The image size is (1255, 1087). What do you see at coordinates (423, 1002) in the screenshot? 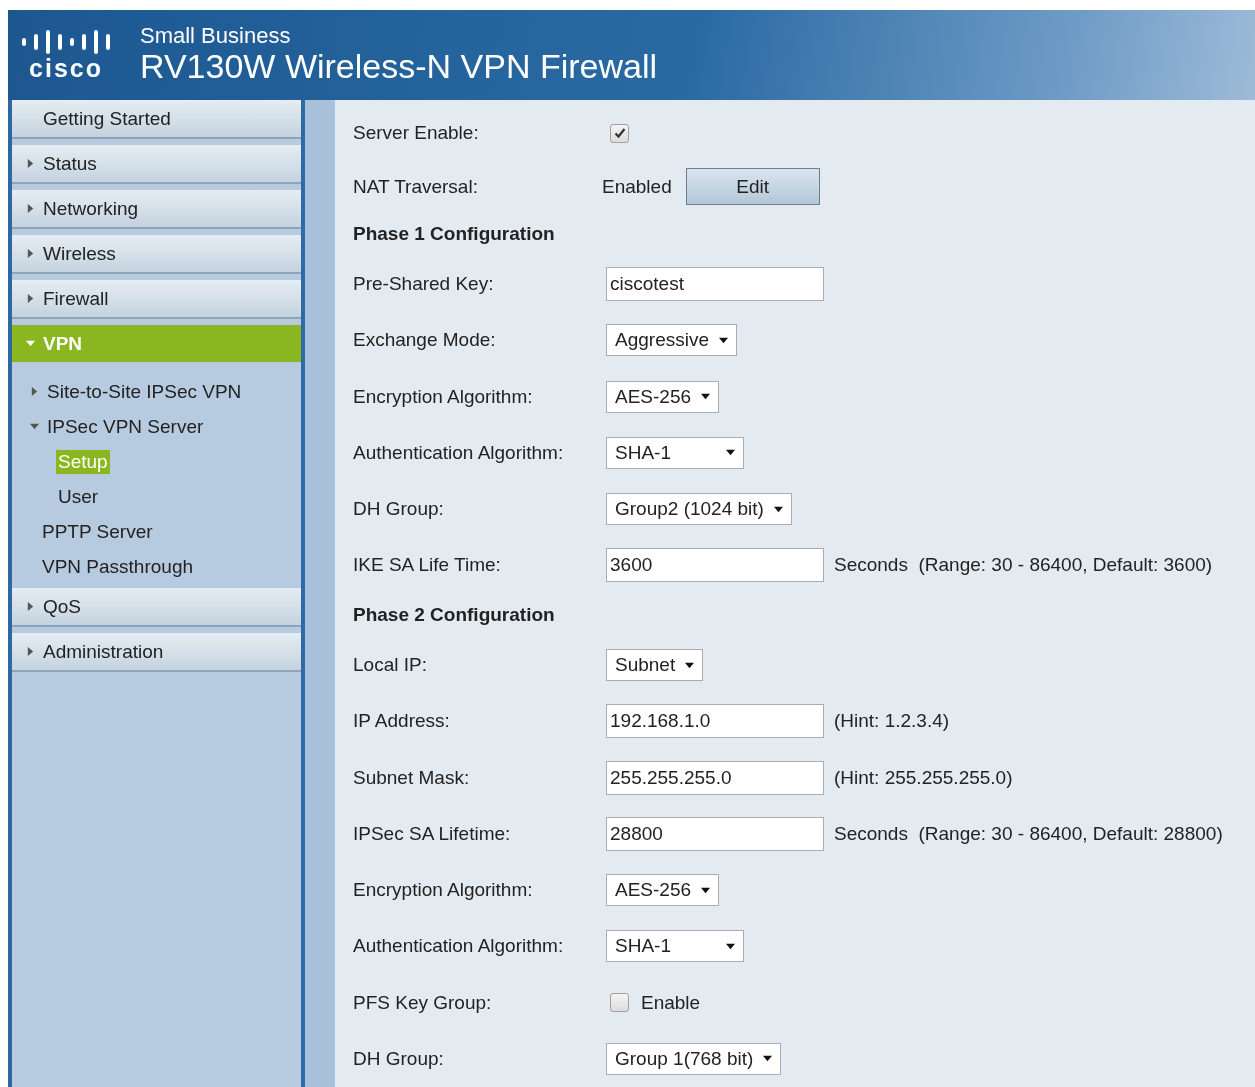
I see `field-label: PFS Key Group:` at bounding box center [423, 1002].